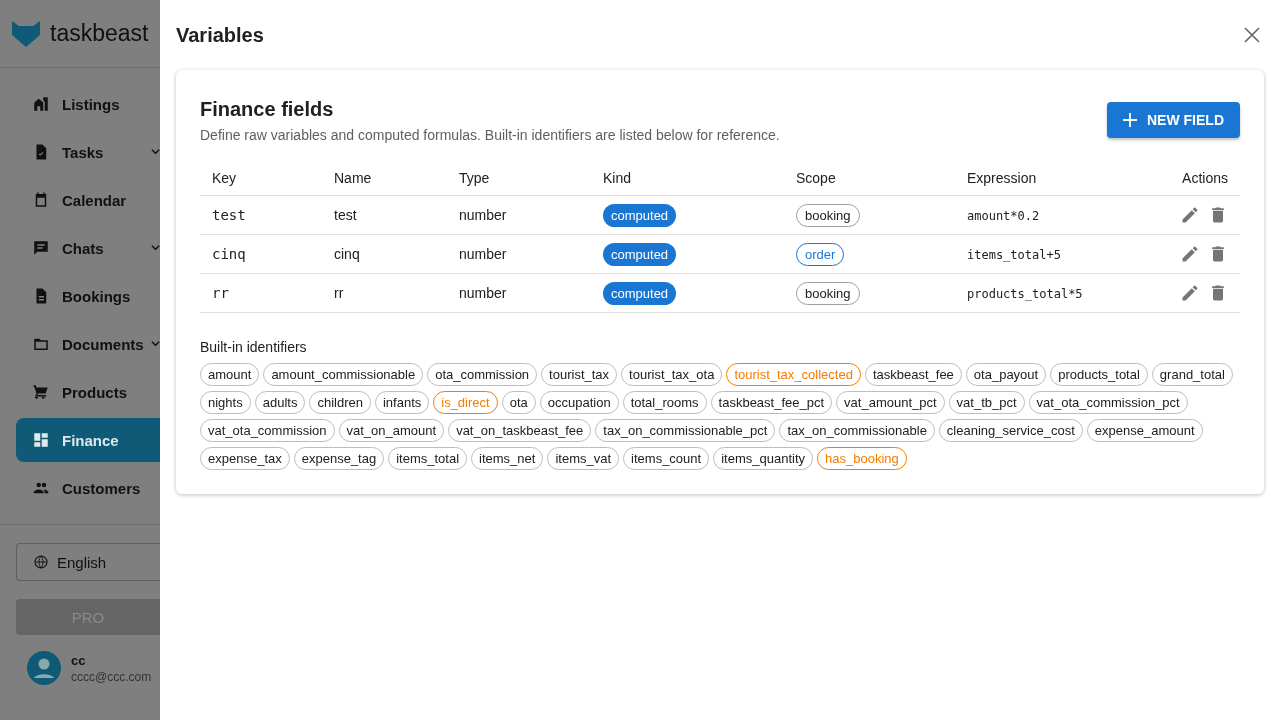 This screenshot has height=720, width=1280. I want to click on column-header: Type, so click(519, 178).